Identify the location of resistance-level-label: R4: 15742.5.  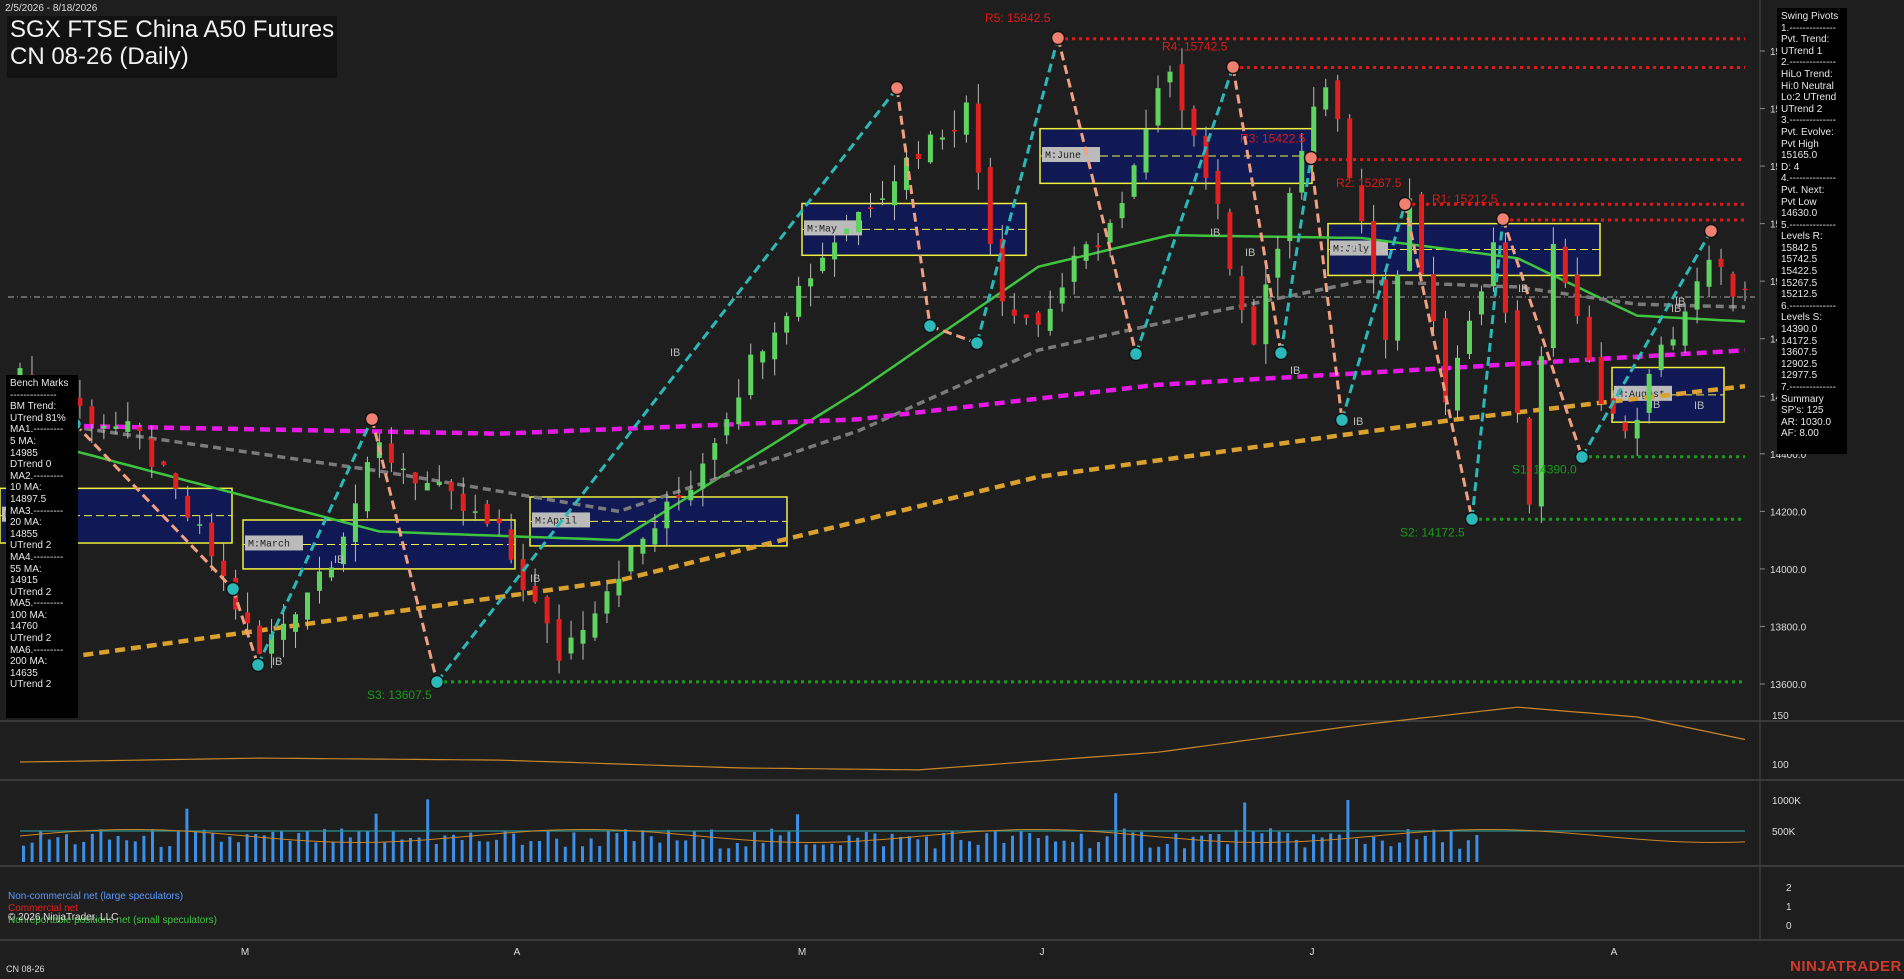
(1195, 47).